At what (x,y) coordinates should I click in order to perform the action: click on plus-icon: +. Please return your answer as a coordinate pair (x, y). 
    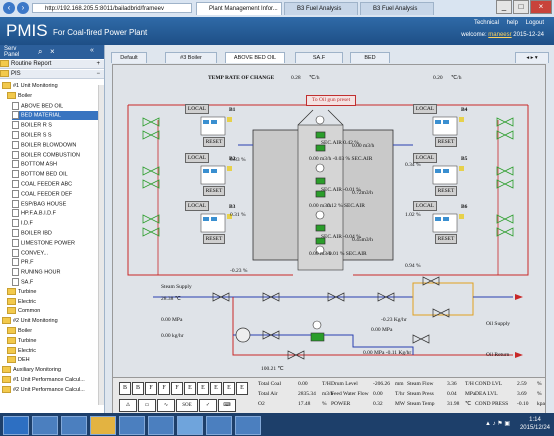
    Looking at the image, I should click on (98, 64).